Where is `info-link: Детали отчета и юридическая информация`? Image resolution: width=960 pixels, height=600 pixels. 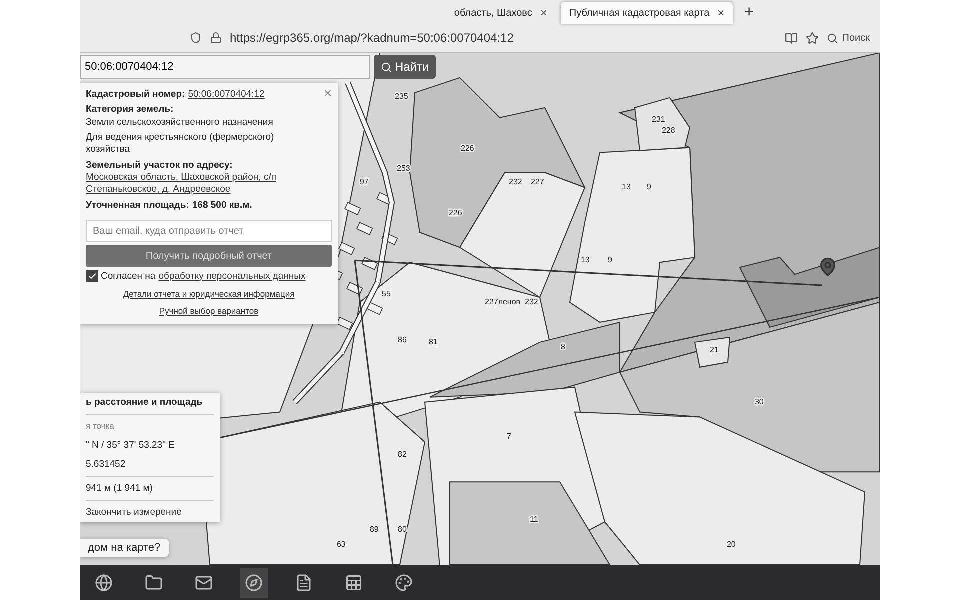 info-link: Детали отчета и юридическая информация is located at coordinates (209, 294).